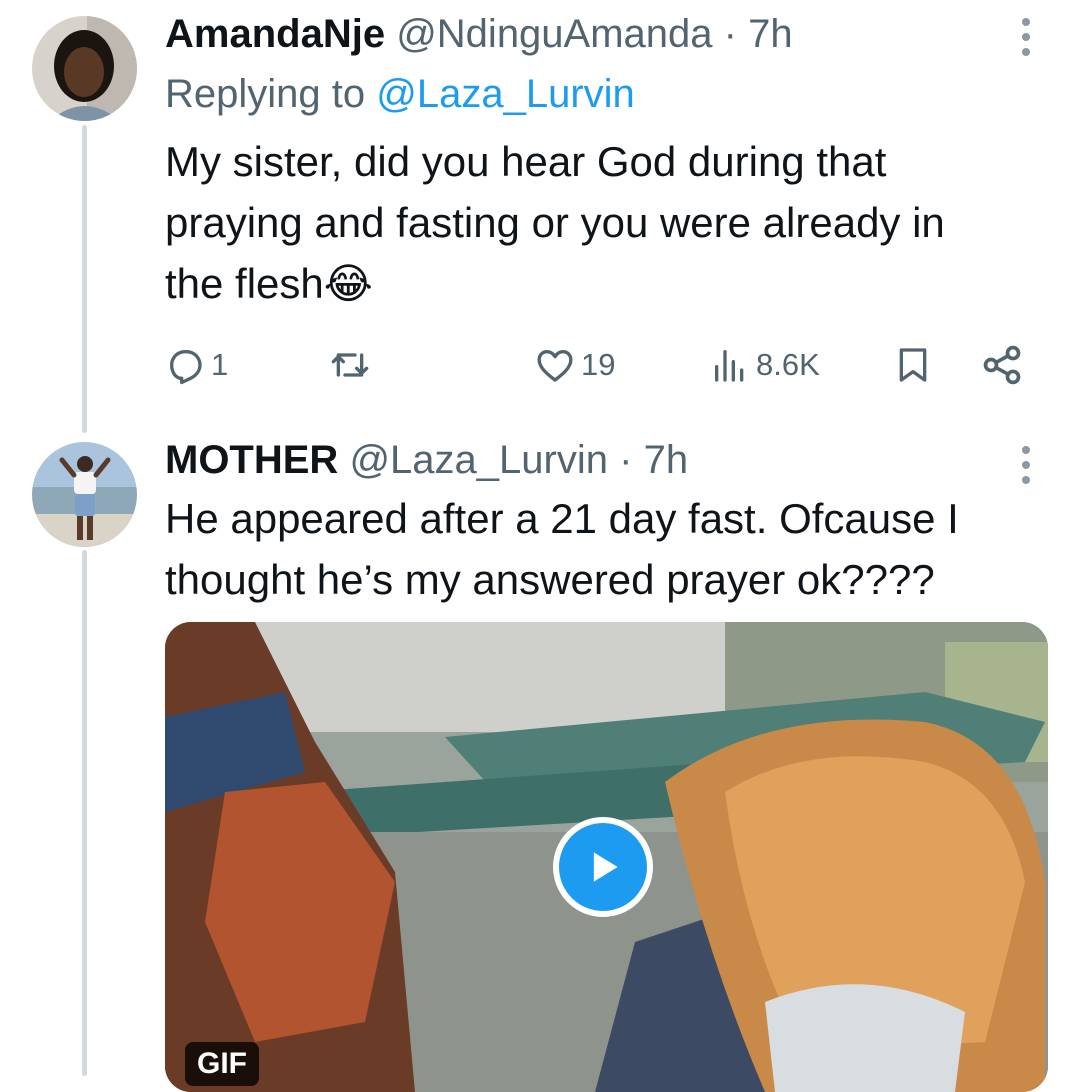  Describe the element at coordinates (220, 364) in the screenshot. I see `reply-count: 1` at that location.